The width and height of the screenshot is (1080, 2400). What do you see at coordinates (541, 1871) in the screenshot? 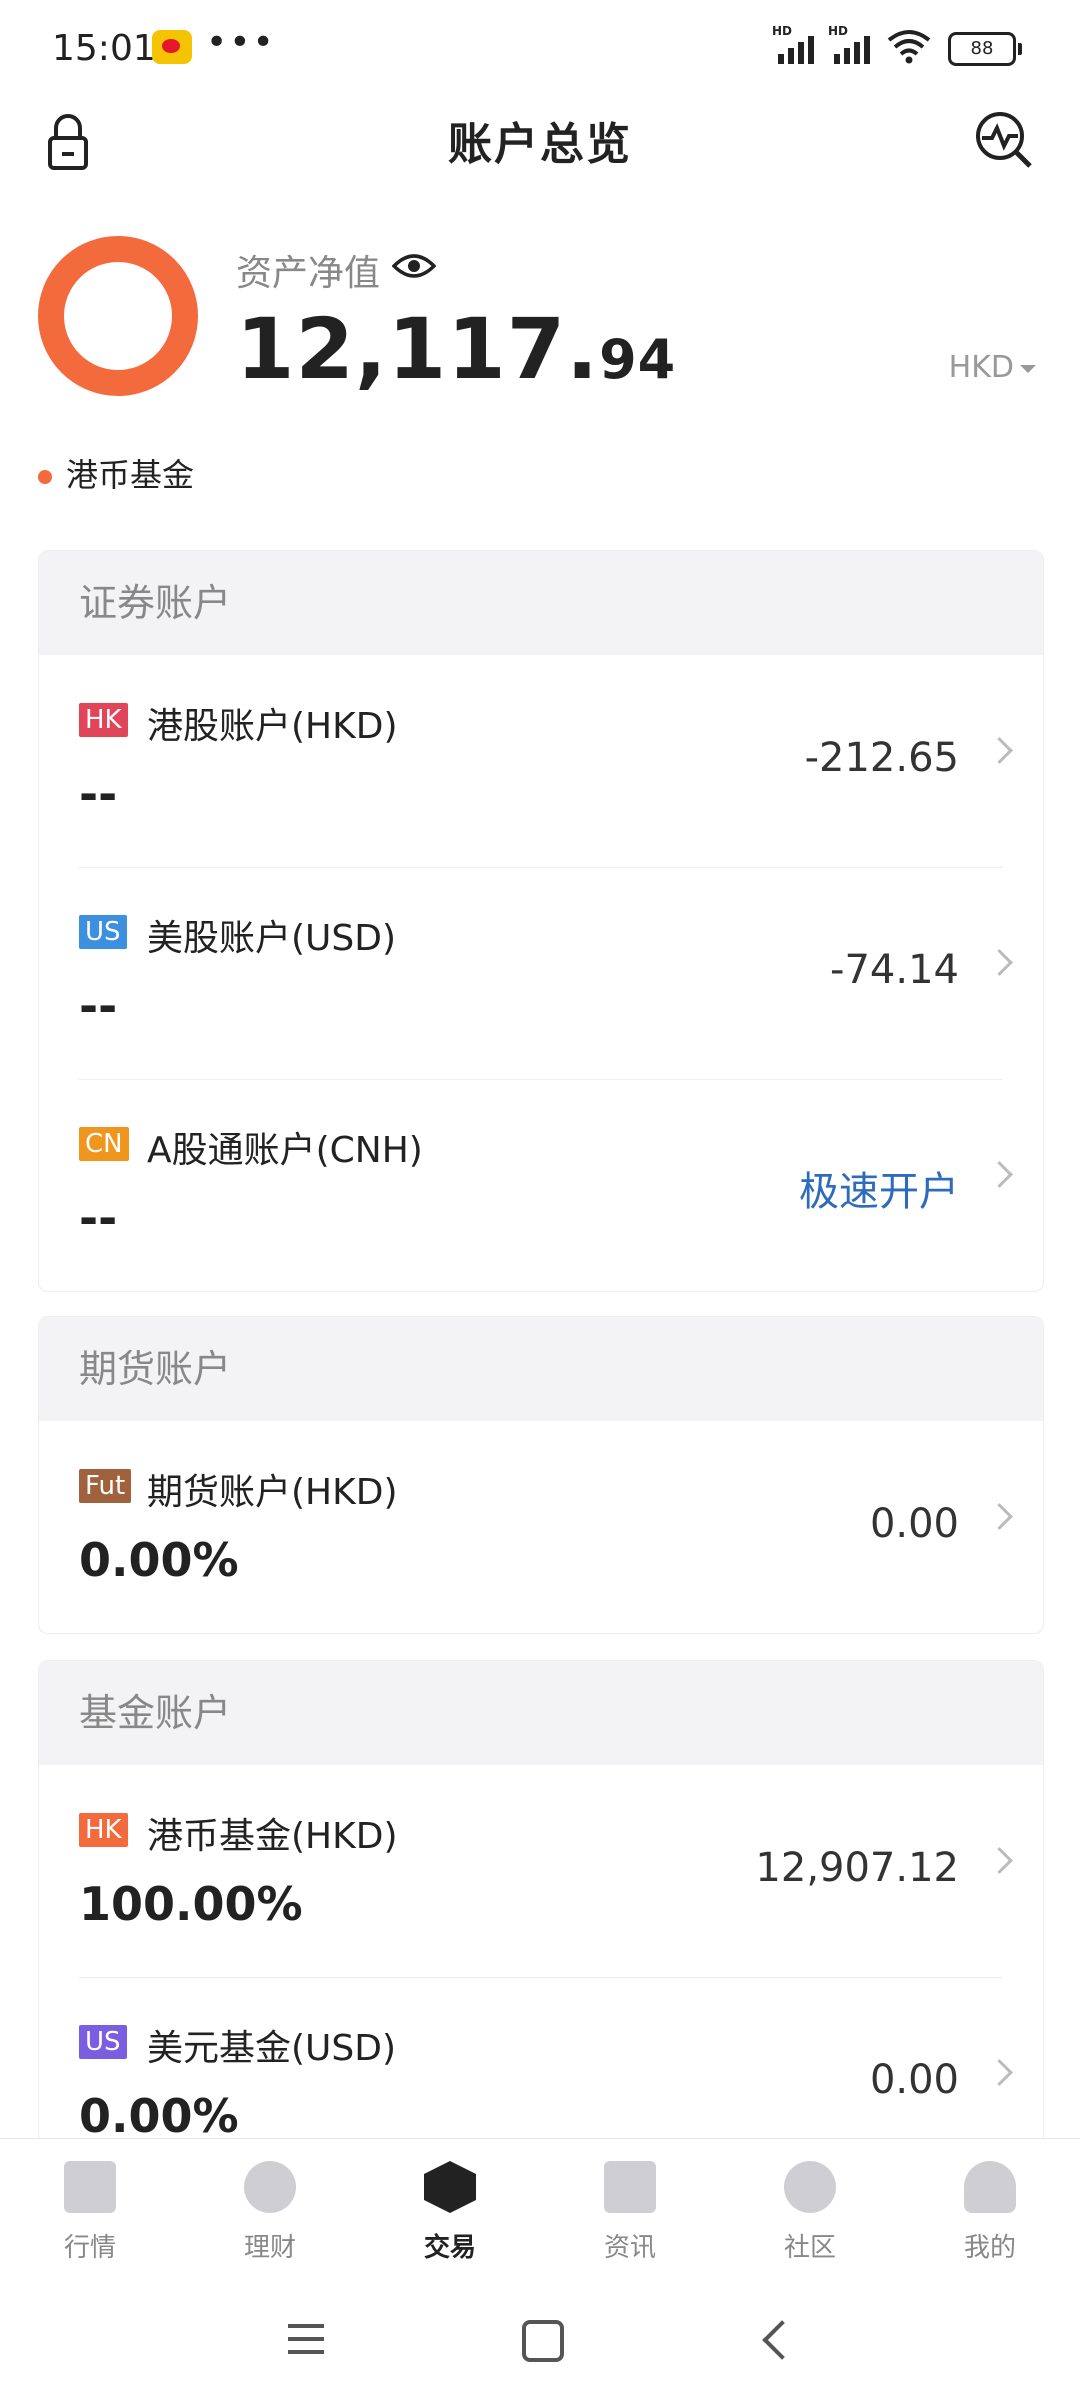
I see `account-row-hkd-fund: HK 港币基金(HKD) 100.00% 12,907.12` at bounding box center [541, 1871].